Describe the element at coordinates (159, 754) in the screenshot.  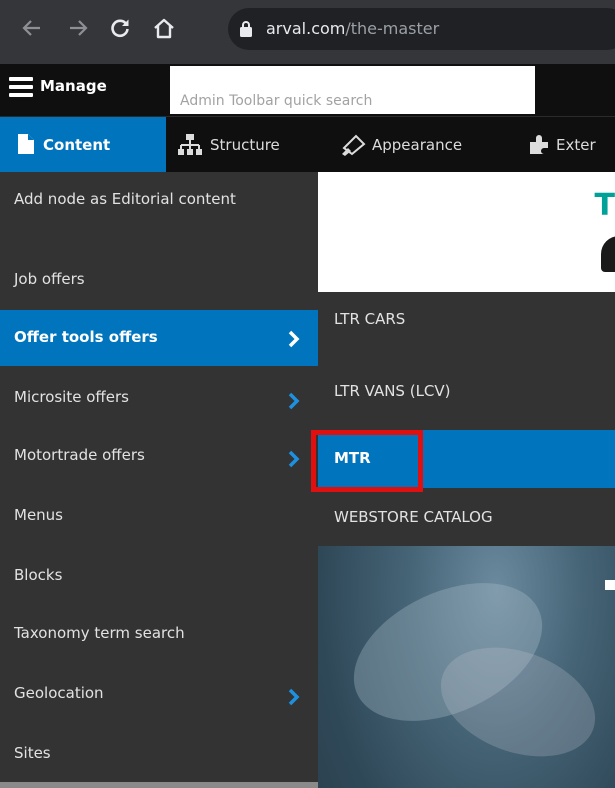
I see `menu-item-sites: Sites` at that location.